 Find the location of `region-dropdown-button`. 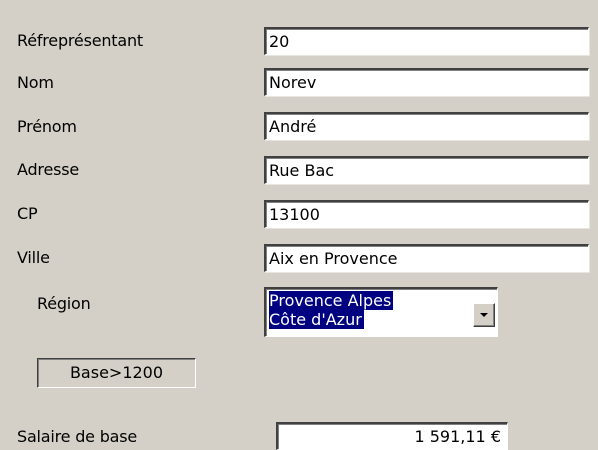

region-dropdown-button is located at coordinates (484, 315).